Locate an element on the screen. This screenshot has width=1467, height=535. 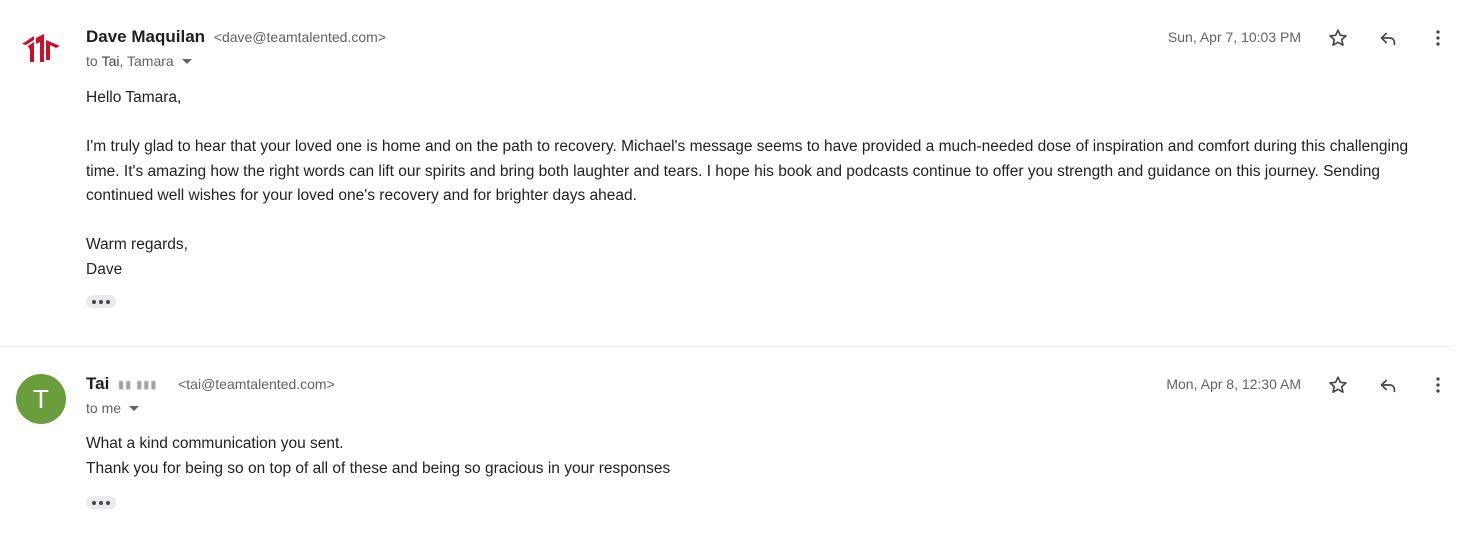
recipients-line: to me is located at coordinates (113, 408).